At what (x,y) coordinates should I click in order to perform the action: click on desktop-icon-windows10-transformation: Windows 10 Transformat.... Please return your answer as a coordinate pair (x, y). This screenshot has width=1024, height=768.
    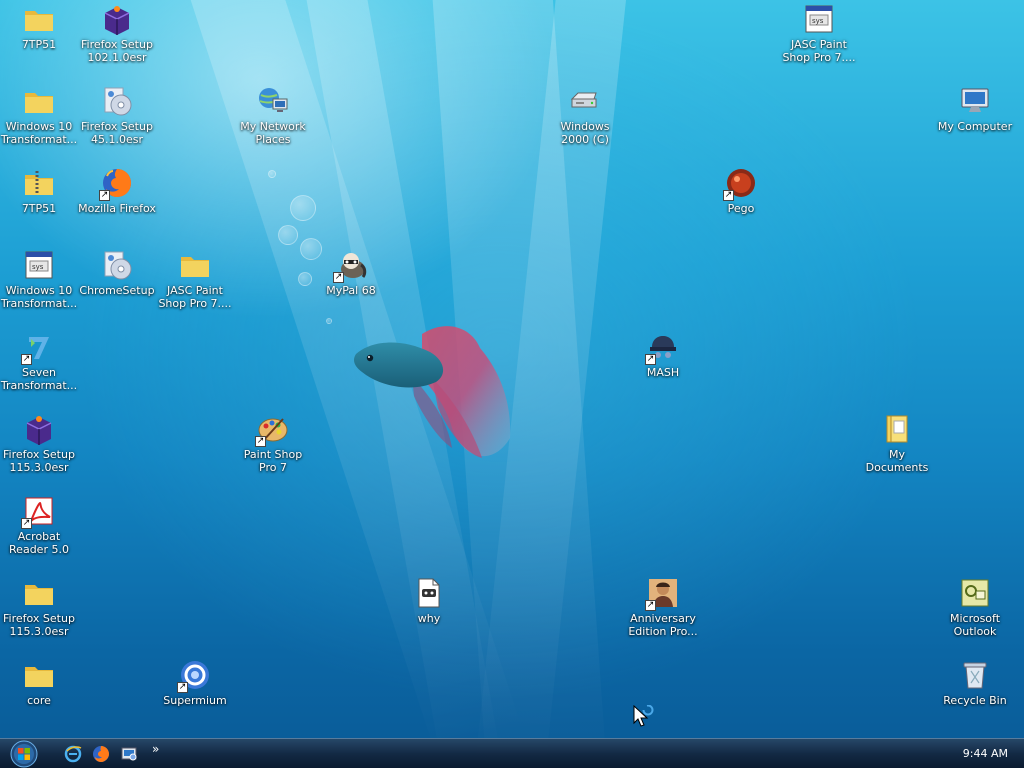
    Looking at the image, I should click on (39, 115).